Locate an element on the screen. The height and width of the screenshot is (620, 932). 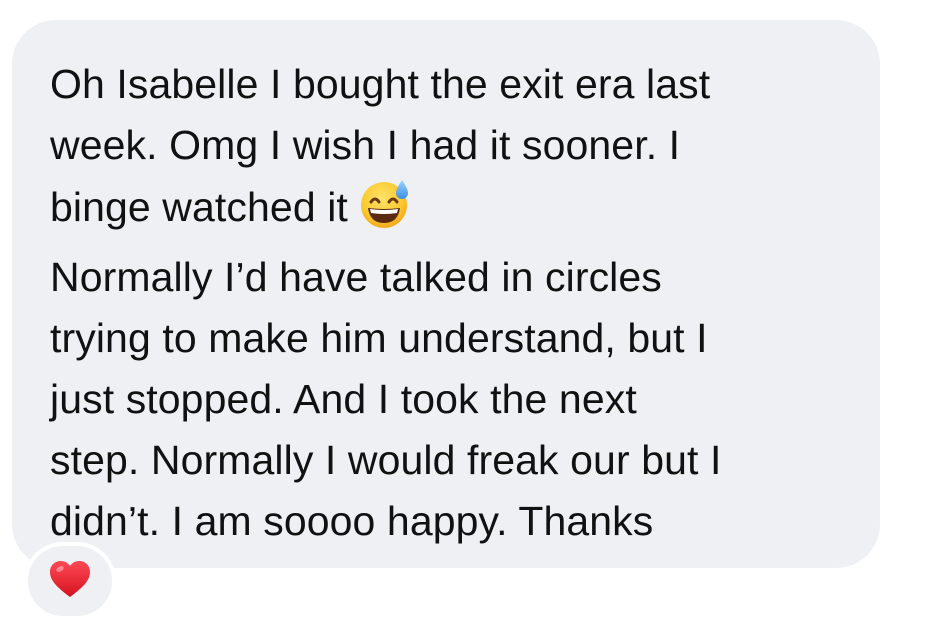
grinning-face-with-sweat-icon is located at coordinates (385, 211).